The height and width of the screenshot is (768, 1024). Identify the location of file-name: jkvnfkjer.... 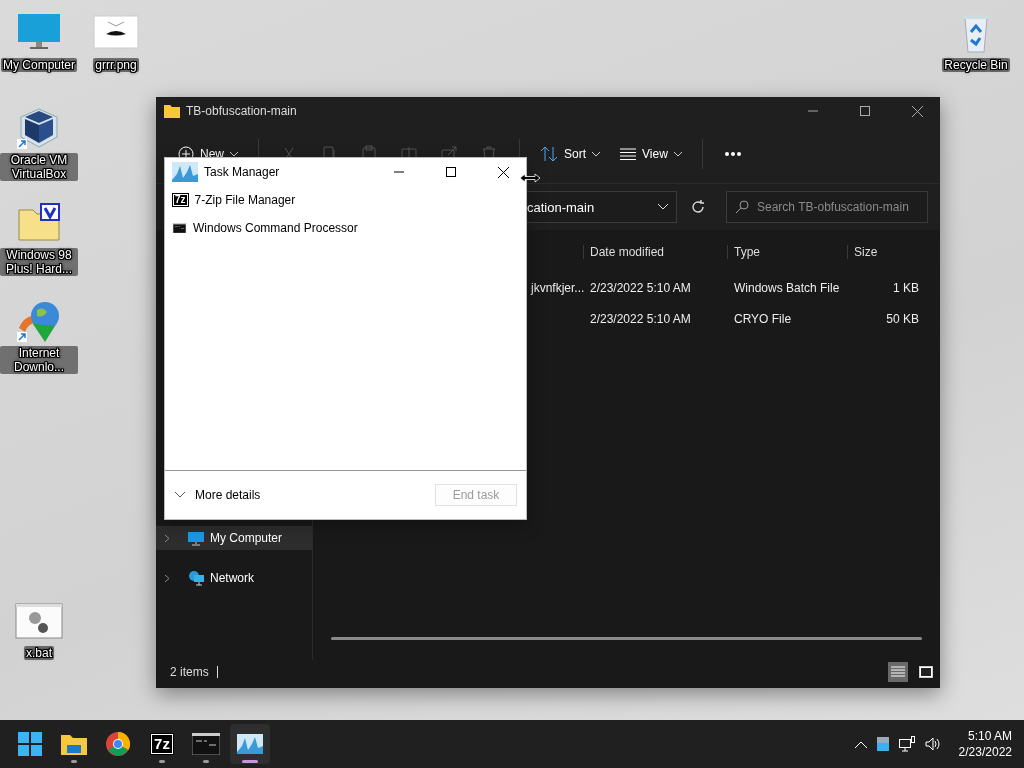
(556, 287).